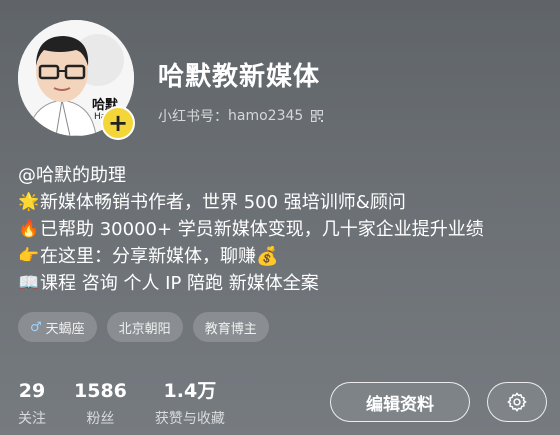  What do you see at coordinates (100, 404) in the screenshot?
I see `stat-followers: 1586 粉丝` at bounding box center [100, 404].